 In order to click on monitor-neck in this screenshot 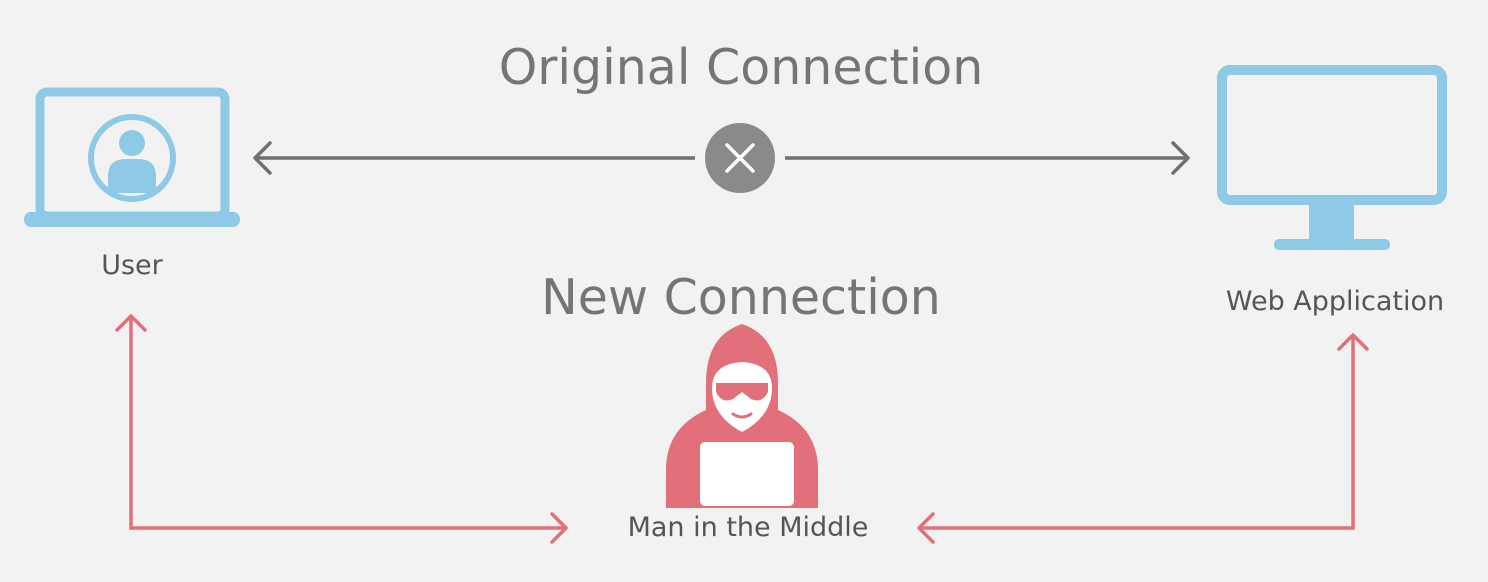, I will do `click(1331, 220)`.